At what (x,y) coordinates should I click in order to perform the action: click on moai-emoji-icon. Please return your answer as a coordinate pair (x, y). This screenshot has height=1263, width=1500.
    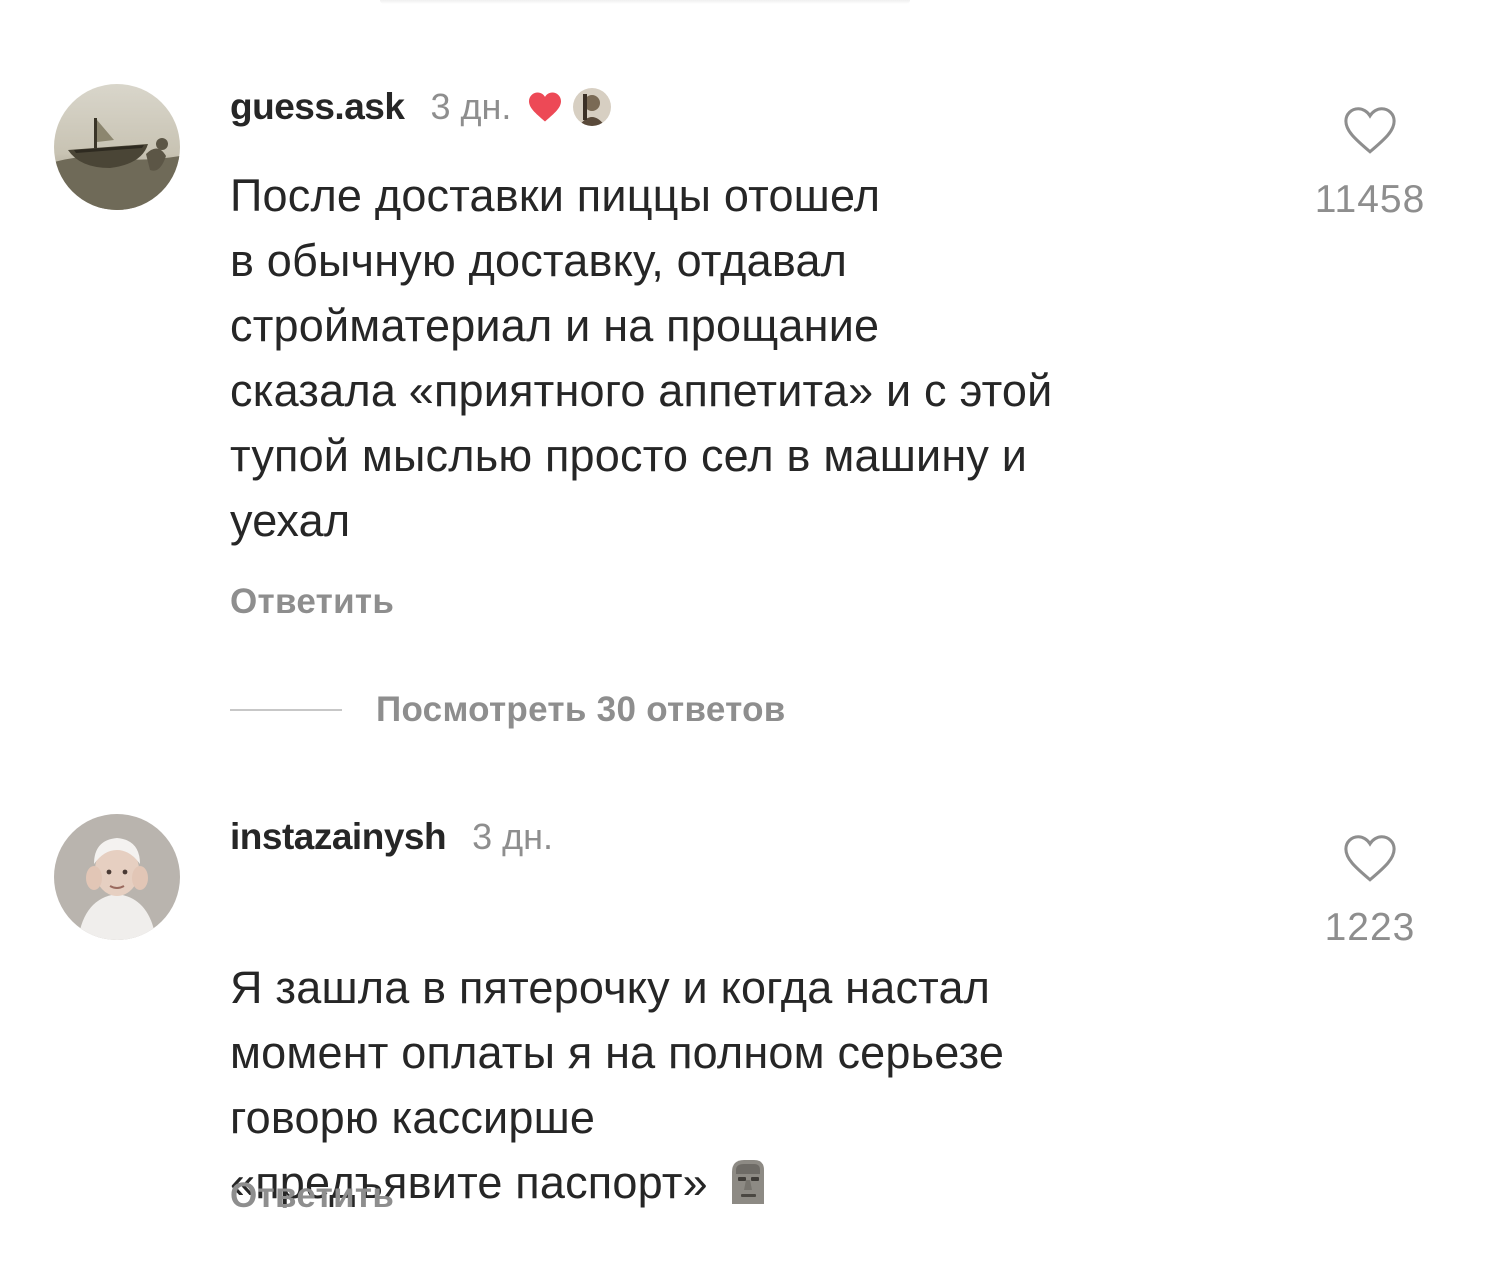
    Looking at the image, I should click on (747, 1189).